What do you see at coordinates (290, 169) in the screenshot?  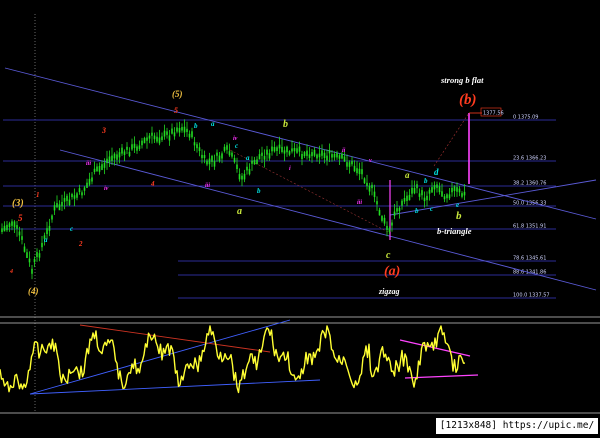 I see `magenta-i-label: i` at bounding box center [290, 169].